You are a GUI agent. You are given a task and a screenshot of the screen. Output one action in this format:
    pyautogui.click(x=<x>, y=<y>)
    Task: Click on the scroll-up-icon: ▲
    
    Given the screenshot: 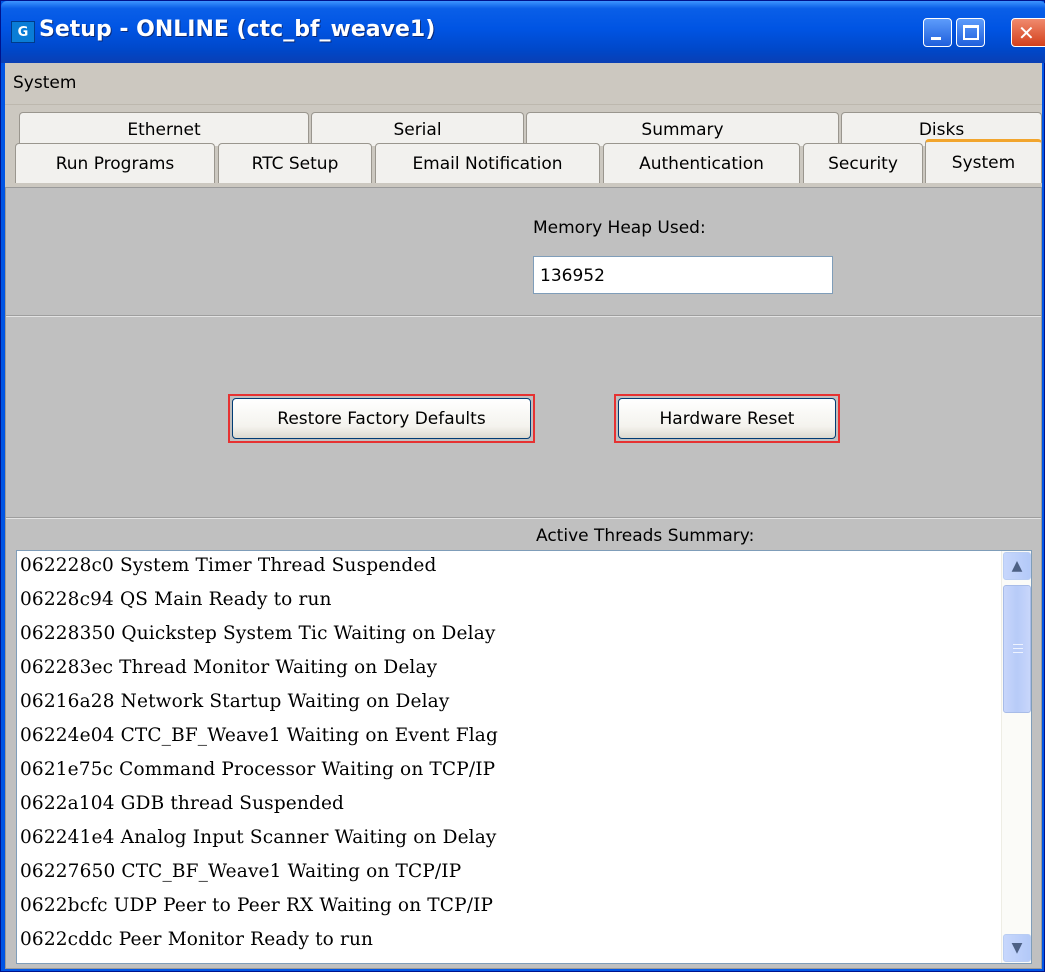 What is the action you would take?
    pyautogui.click(x=1017, y=566)
    